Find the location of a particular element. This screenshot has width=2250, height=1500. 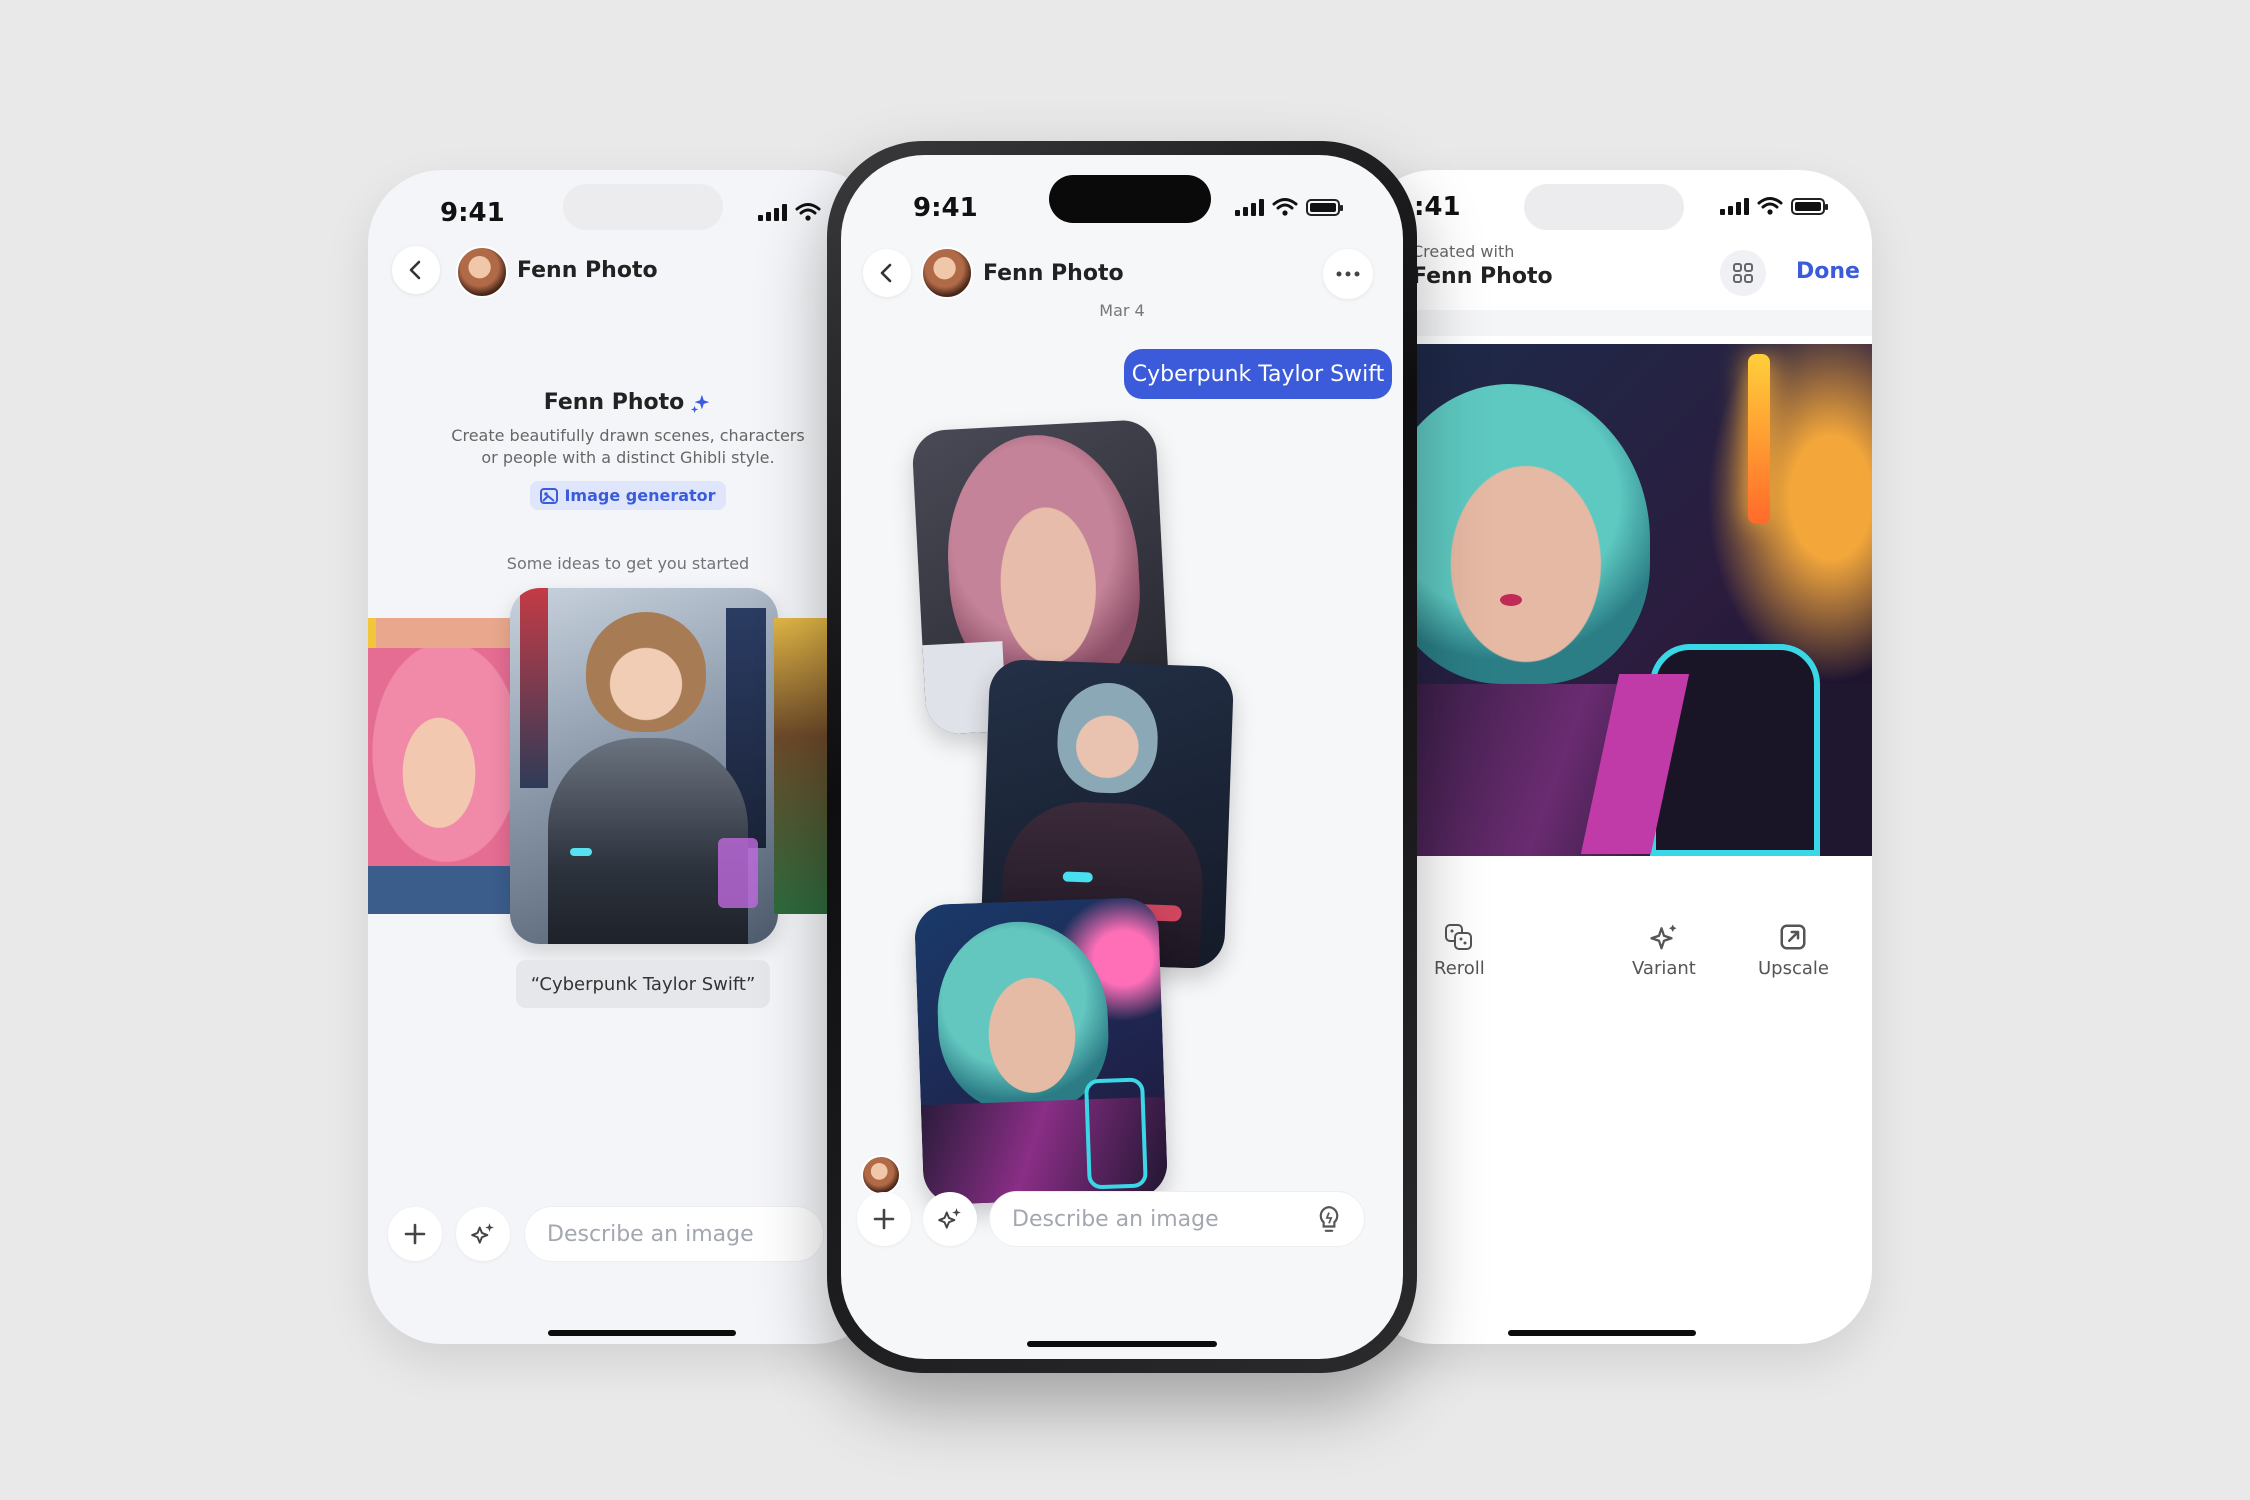

status-time: :41 is located at coordinates (1437, 207).